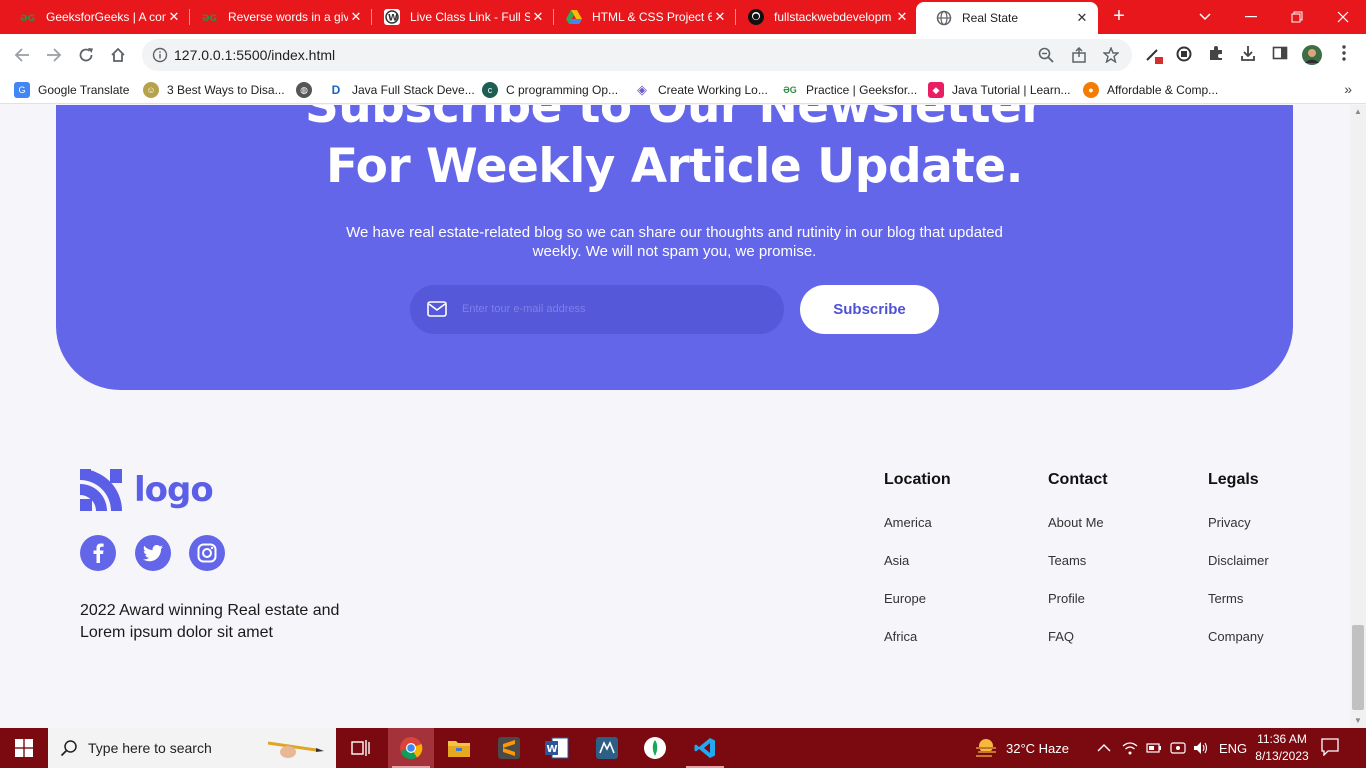 Image resolution: width=1366 pixels, height=768 pixels. What do you see at coordinates (98, 553) in the screenshot?
I see `facebook-icon` at bounding box center [98, 553].